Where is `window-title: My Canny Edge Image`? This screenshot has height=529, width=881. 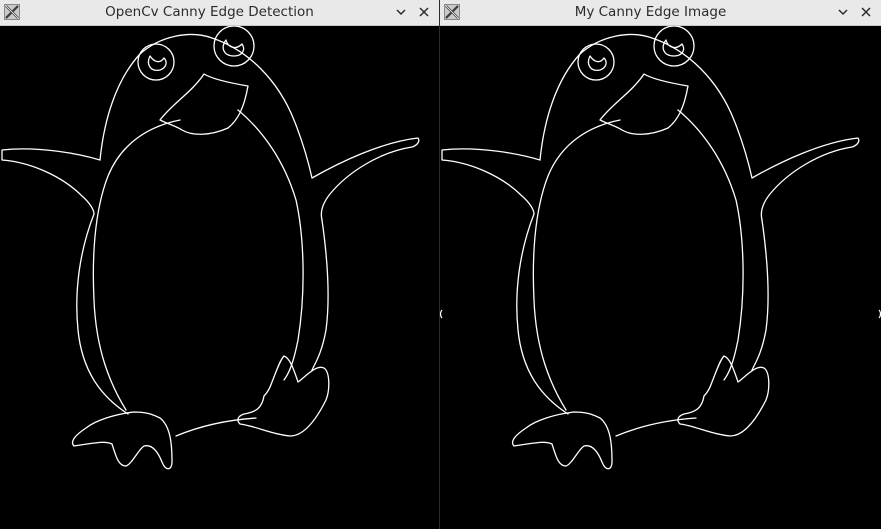
window-title: My Canny Edge Image is located at coordinates (650, 12).